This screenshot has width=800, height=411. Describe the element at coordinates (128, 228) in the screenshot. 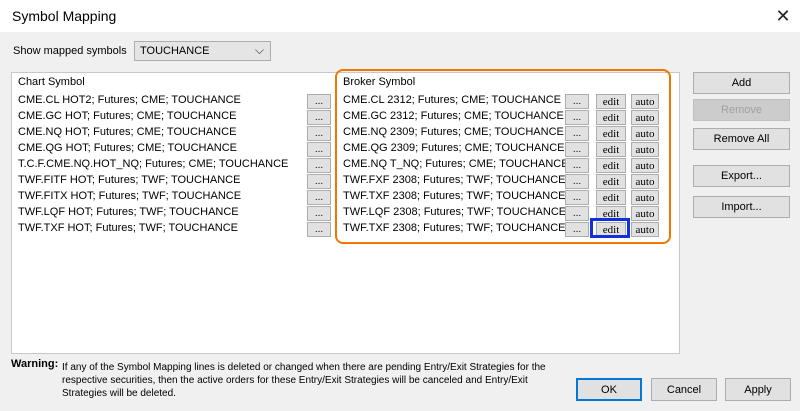

I see `chart-symbol-cell: TWF.TXF HOT; Futures; TWF; TOUCHANCE` at that location.